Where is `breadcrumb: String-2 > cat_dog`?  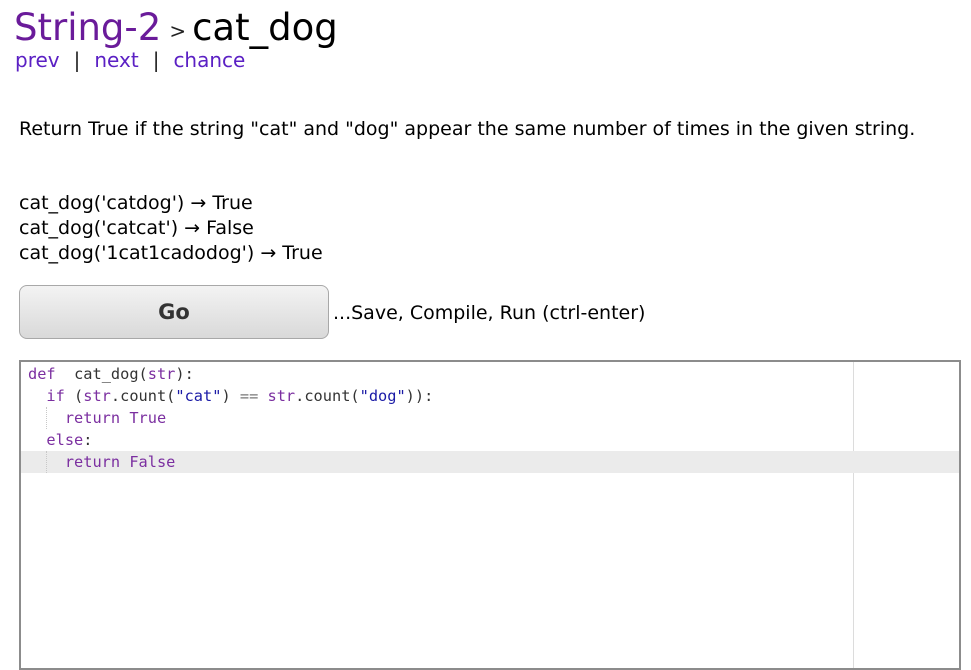
breadcrumb: String-2 > cat_dog is located at coordinates (176, 27).